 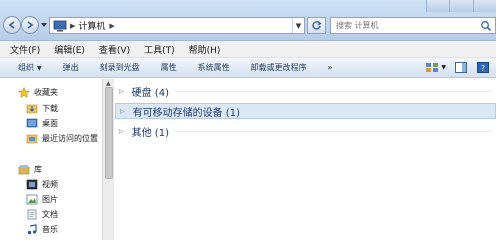 I want to click on nav-libraries-label: 库, so click(x=38, y=169).